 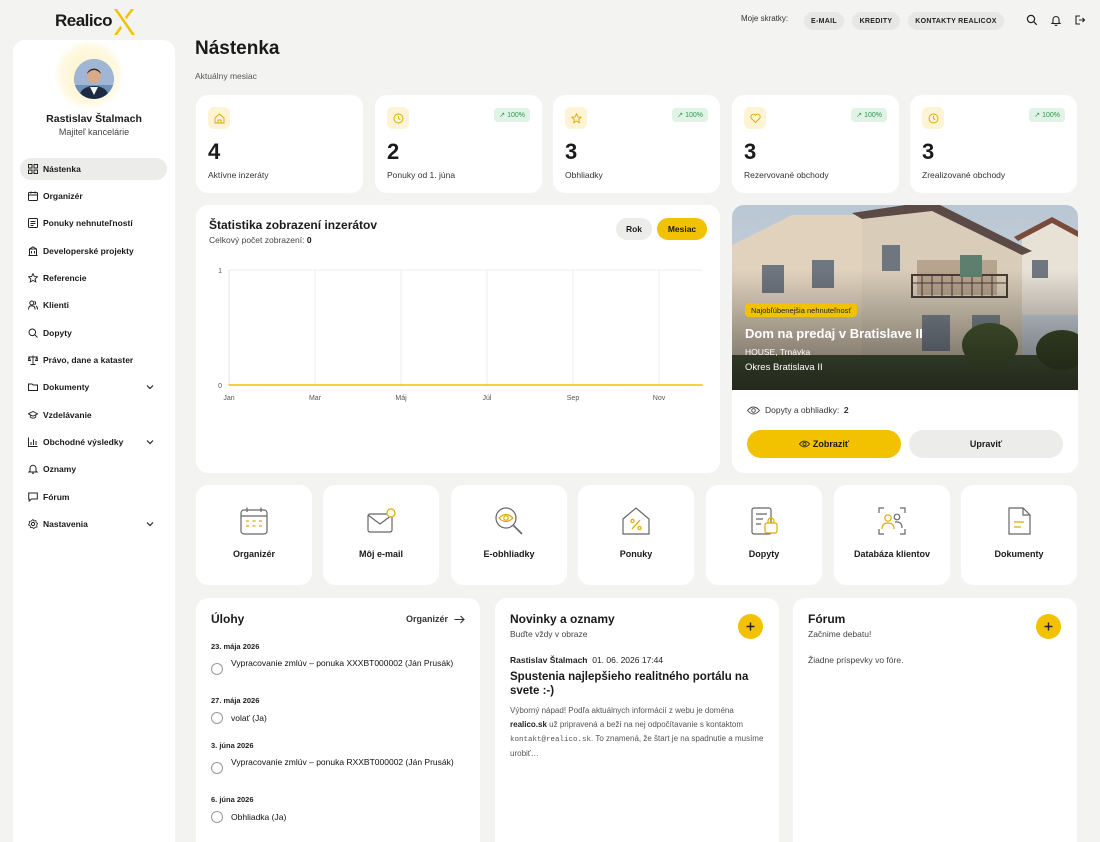 I want to click on sidebar-item-label: Obchodné výsledky, so click(x=83, y=442).